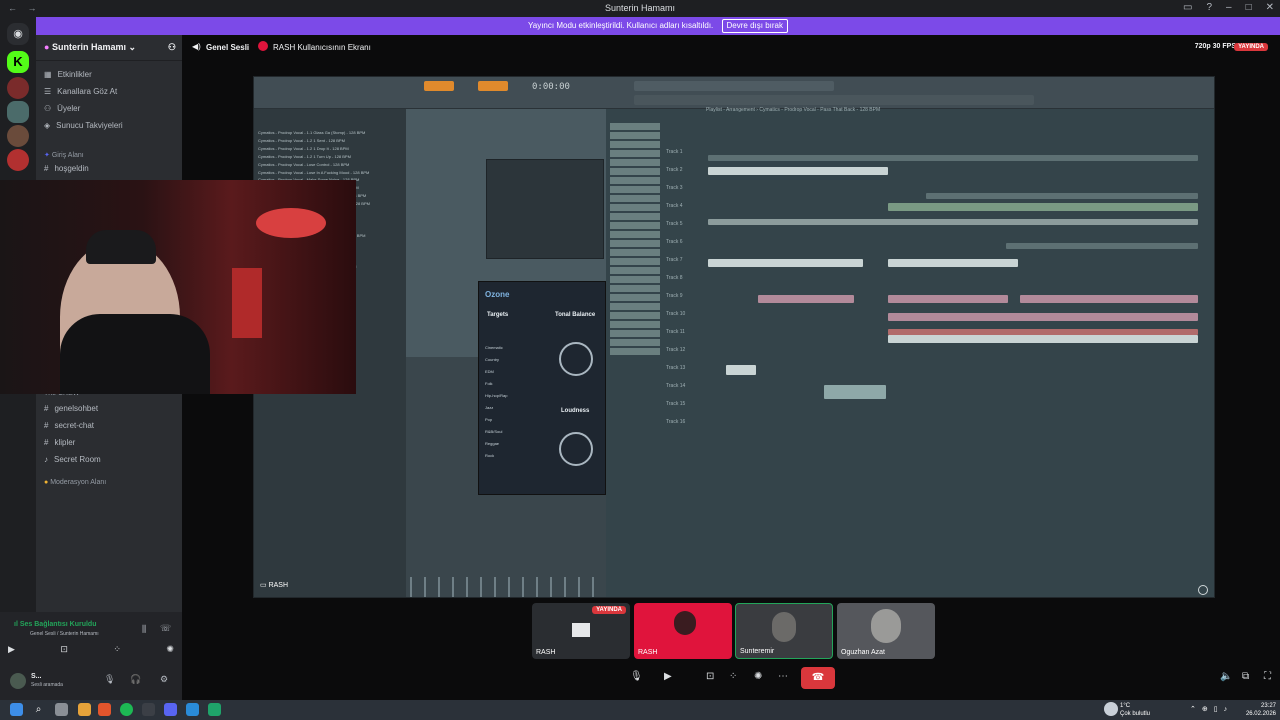 The image size is (1280, 720). What do you see at coordinates (886, 631) in the screenshot?
I see `participant-tile: Oguzhan Azat` at bounding box center [886, 631].